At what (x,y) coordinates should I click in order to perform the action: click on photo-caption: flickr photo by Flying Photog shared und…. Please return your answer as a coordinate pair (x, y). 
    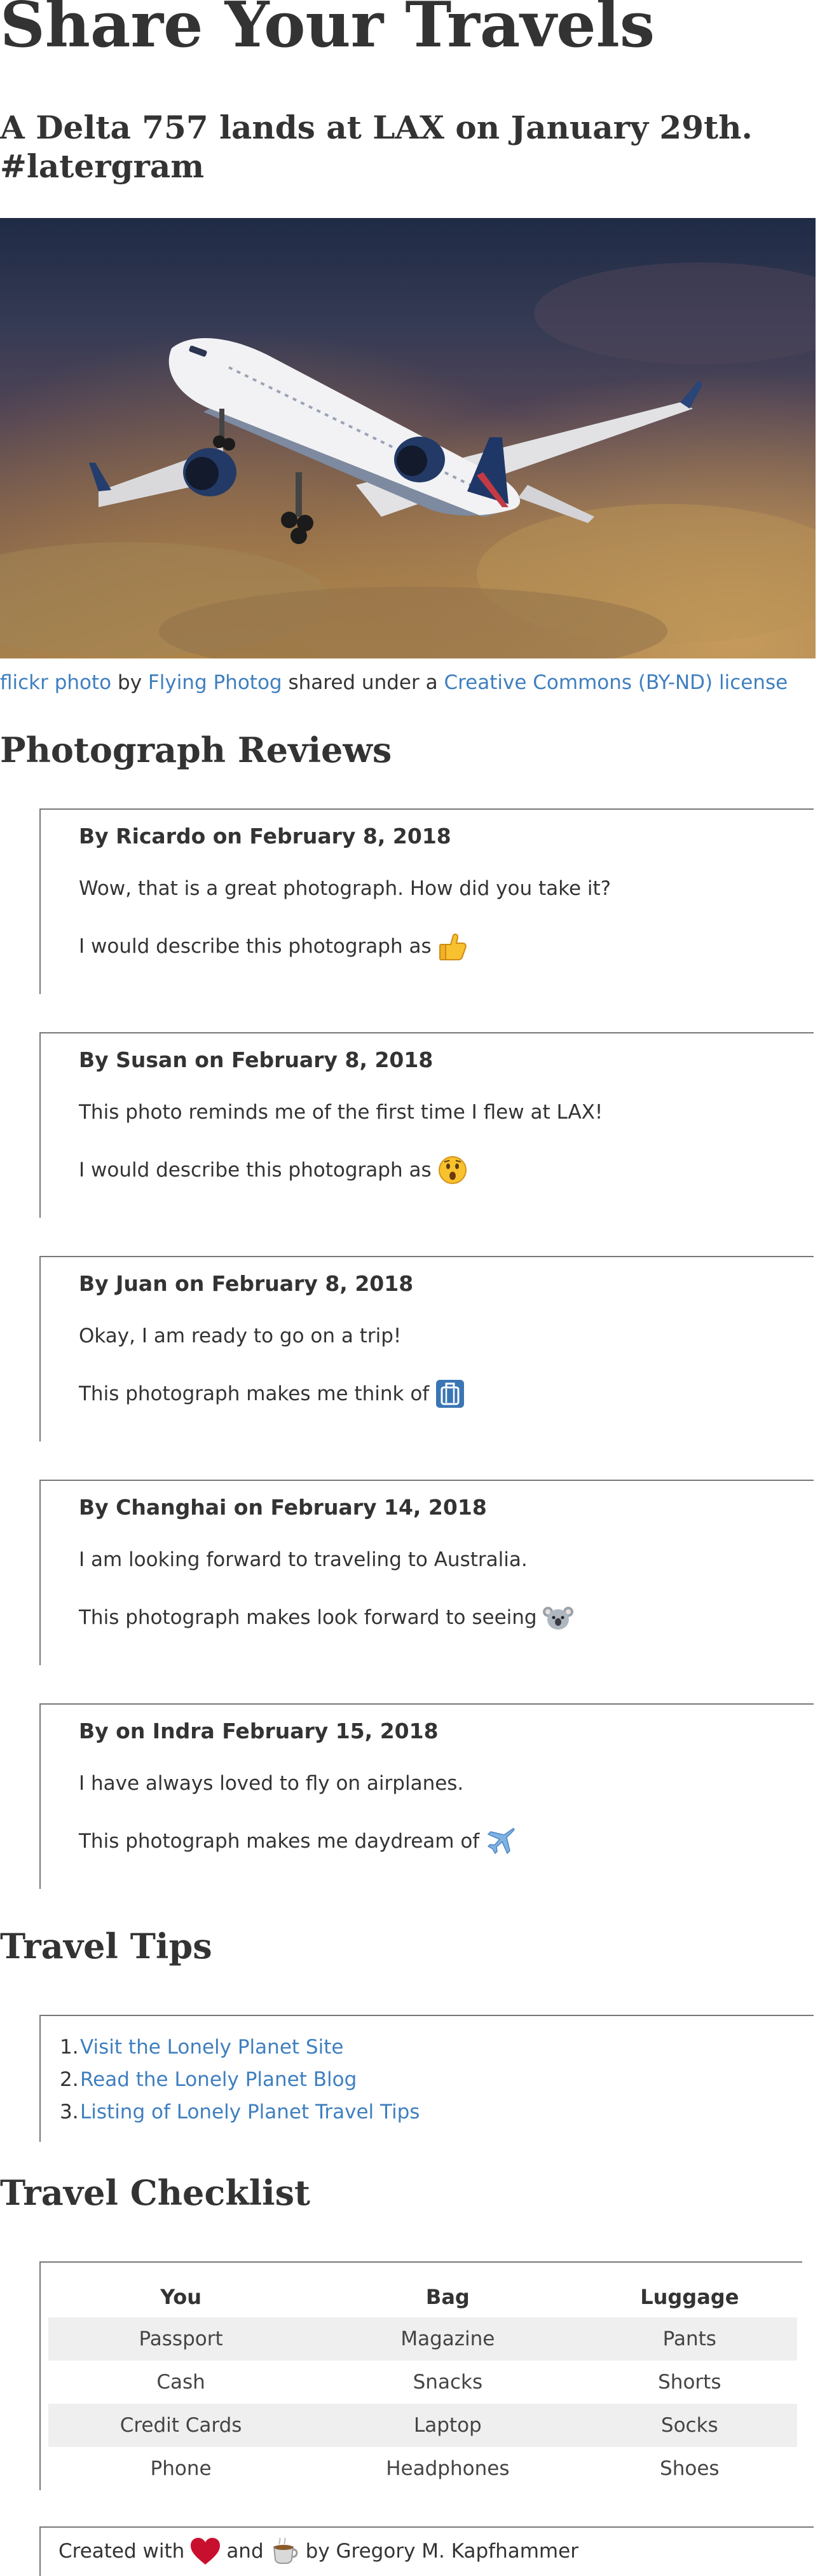
    Looking at the image, I should click on (410, 683).